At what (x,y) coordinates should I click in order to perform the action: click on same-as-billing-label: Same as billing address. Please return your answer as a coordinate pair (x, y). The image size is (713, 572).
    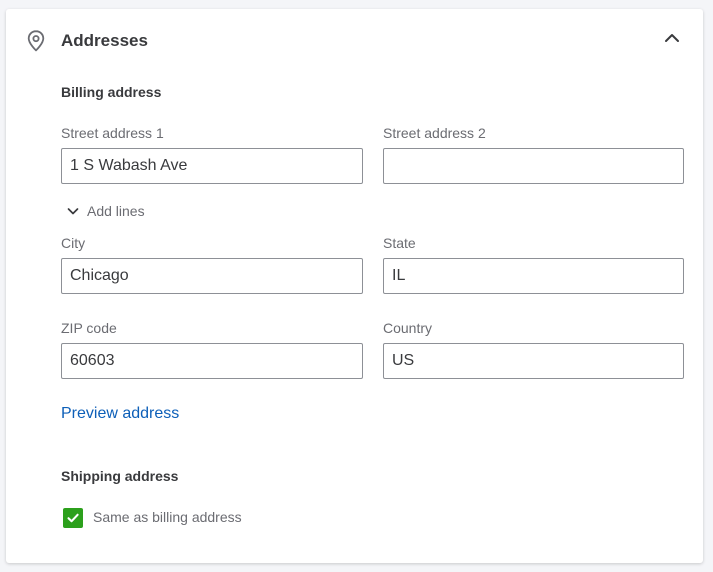
    Looking at the image, I should click on (167, 517).